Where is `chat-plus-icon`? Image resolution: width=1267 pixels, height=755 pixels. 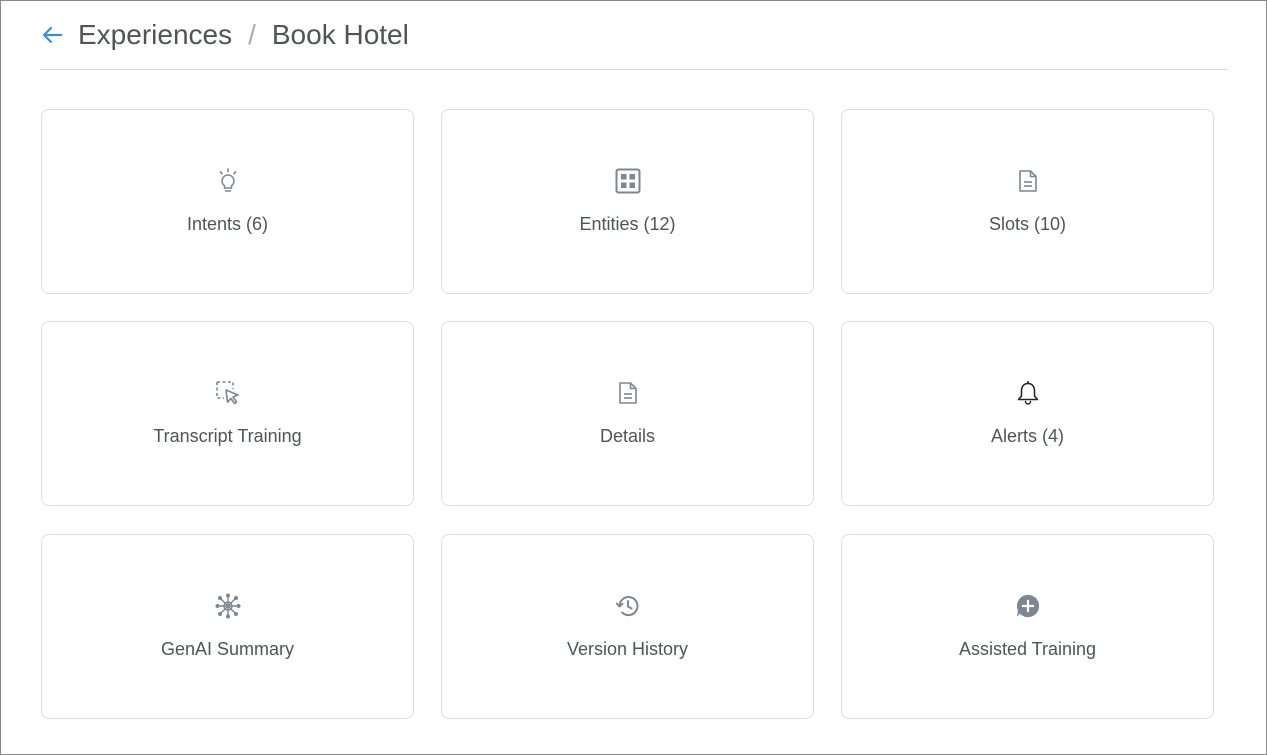 chat-plus-icon is located at coordinates (1028, 606).